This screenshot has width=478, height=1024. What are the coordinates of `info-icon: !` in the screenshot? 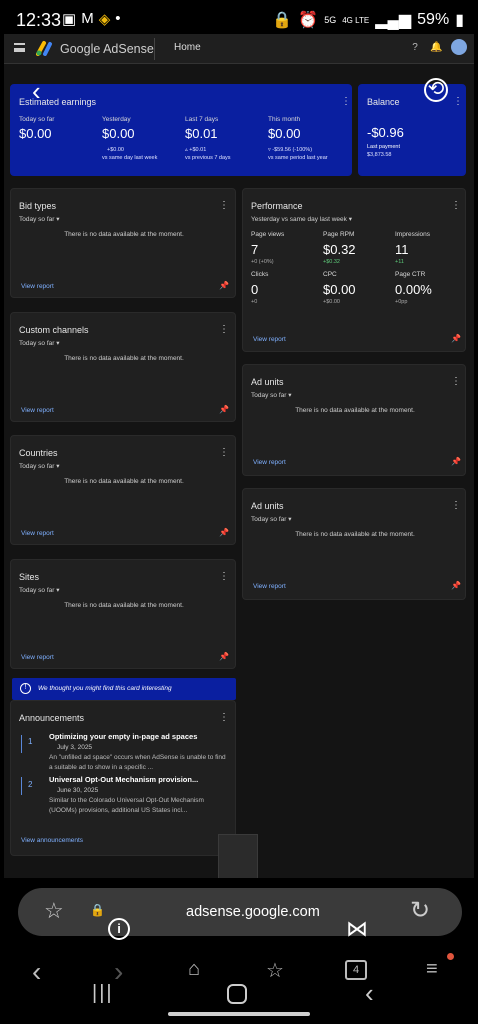 It's located at (25, 688).